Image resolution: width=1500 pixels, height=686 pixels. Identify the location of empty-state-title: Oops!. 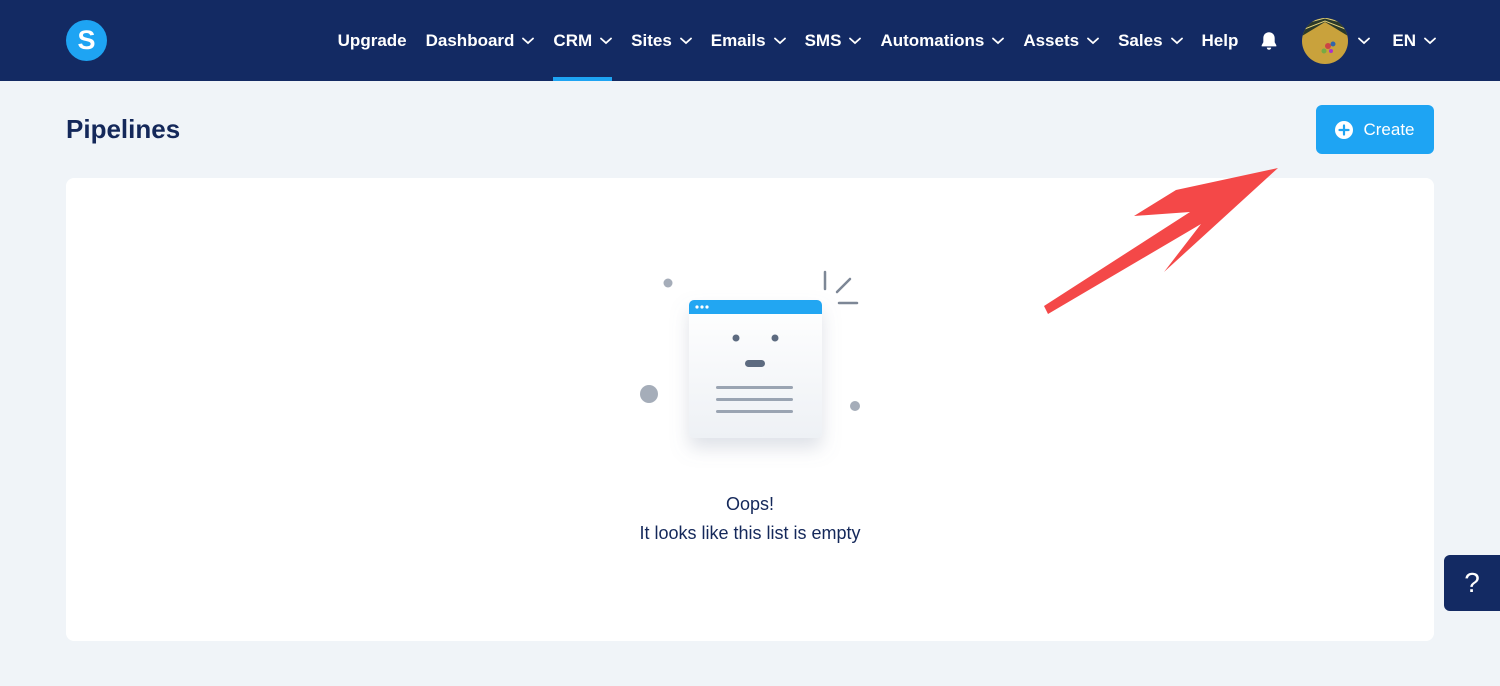
(750, 504).